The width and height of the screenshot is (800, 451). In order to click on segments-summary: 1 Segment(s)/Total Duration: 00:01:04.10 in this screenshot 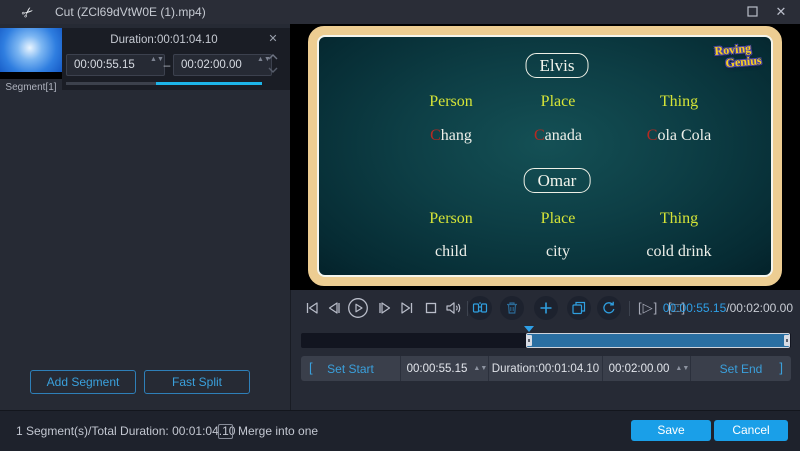, I will do `click(126, 431)`.